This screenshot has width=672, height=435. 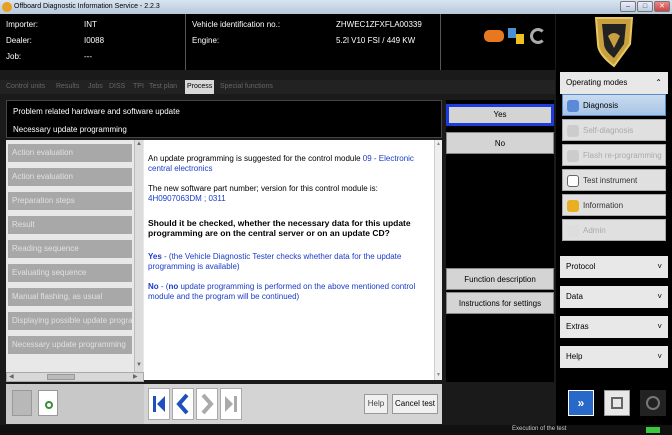 What do you see at coordinates (135, 376) in the screenshot?
I see `scroll-right-icon: ▶` at bounding box center [135, 376].